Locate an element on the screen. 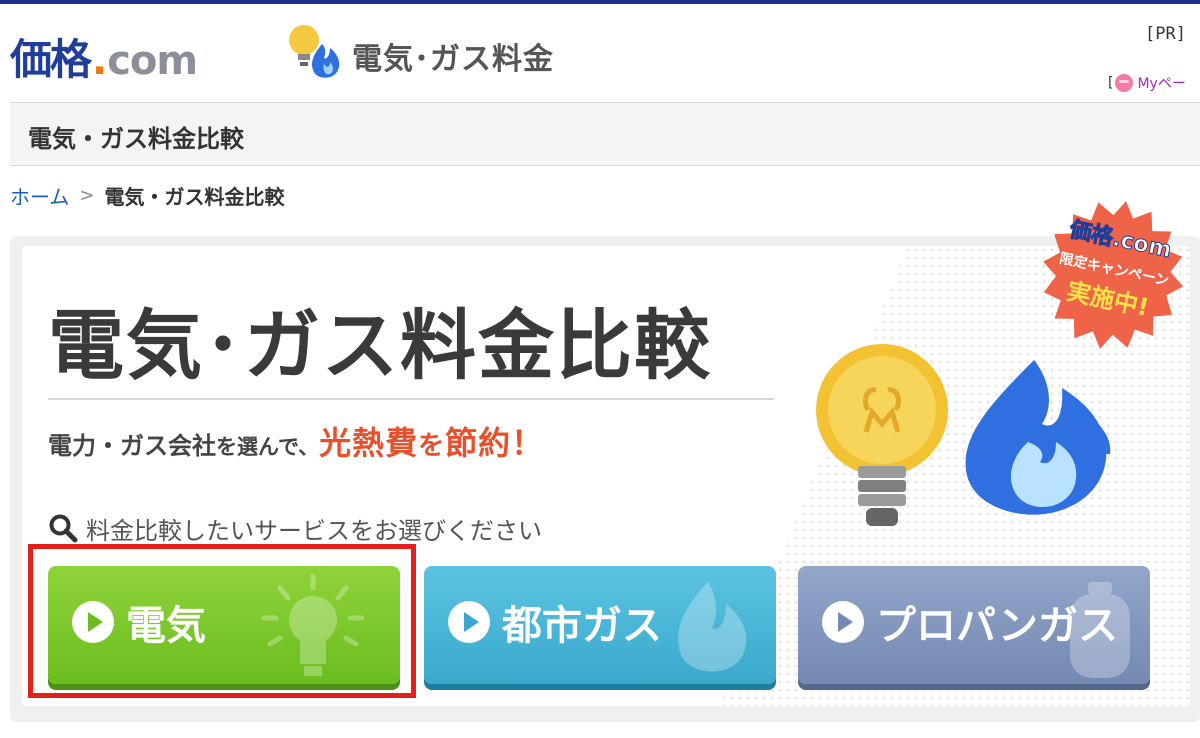  top-accent-bar is located at coordinates (600, 2).